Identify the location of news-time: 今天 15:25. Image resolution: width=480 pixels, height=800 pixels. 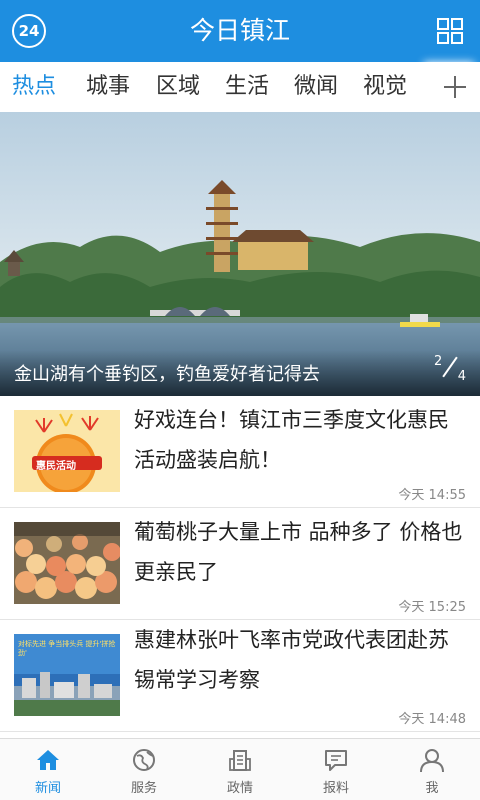
(432, 607).